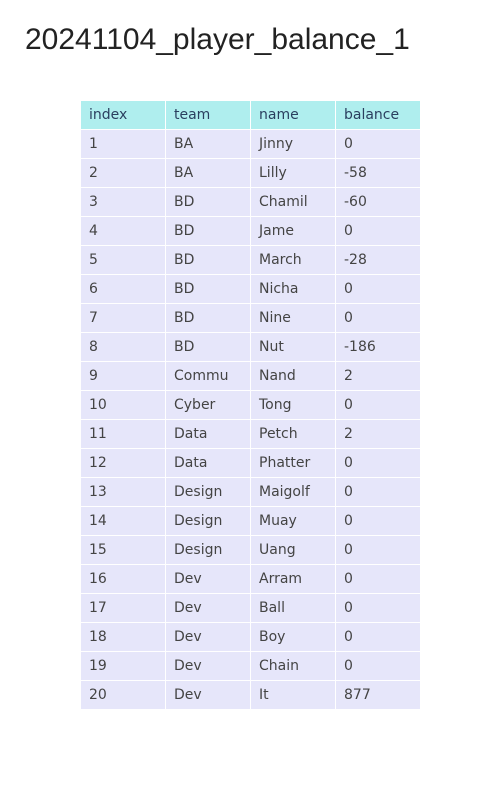 Image resolution: width=500 pixels, height=800 pixels. What do you see at coordinates (208, 405) in the screenshot?
I see `table-cell-team: Cyber` at bounding box center [208, 405].